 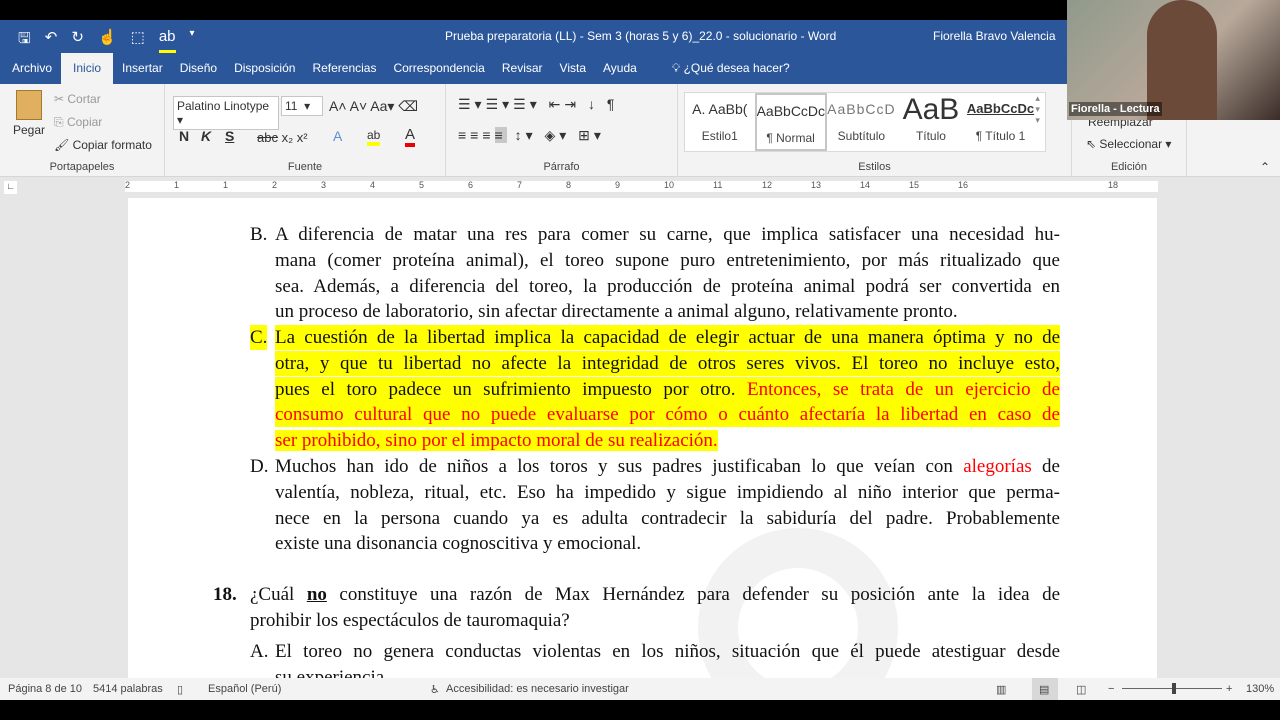 What do you see at coordinates (862, 122) in the screenshot?
I see `style-subtitulo: AaBbCcD Subtítulo` at bounding box center [862, 122].